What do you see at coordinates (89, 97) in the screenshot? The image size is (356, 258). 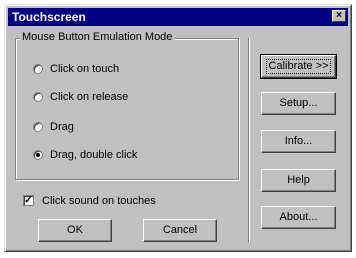 I see `radio-label: Click on release` at bounding box center [89, 97].